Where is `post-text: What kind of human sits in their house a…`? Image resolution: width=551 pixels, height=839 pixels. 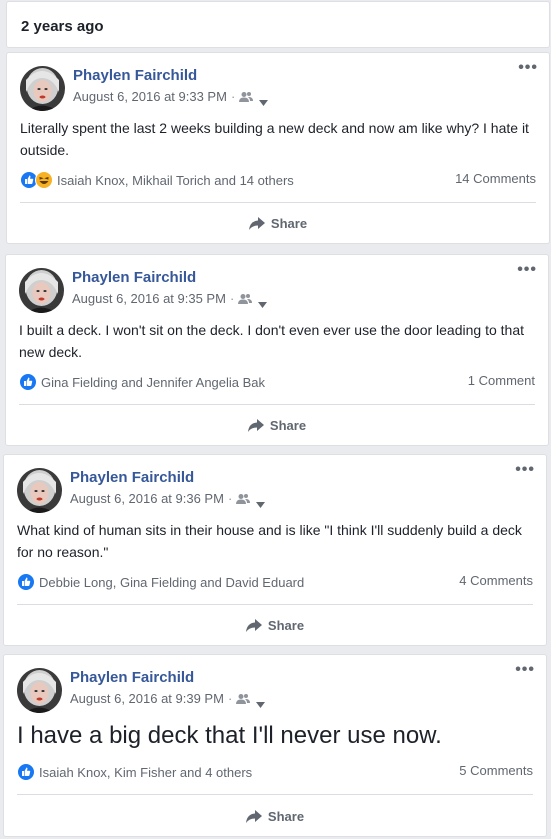
post-text: What kind of human sits in their house a… is located at coordinates (269, 541).